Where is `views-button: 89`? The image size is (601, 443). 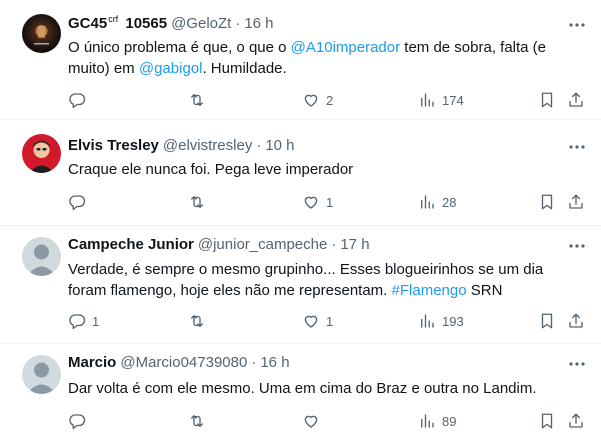
views-button: 89 is located at coordinates (437, 421).